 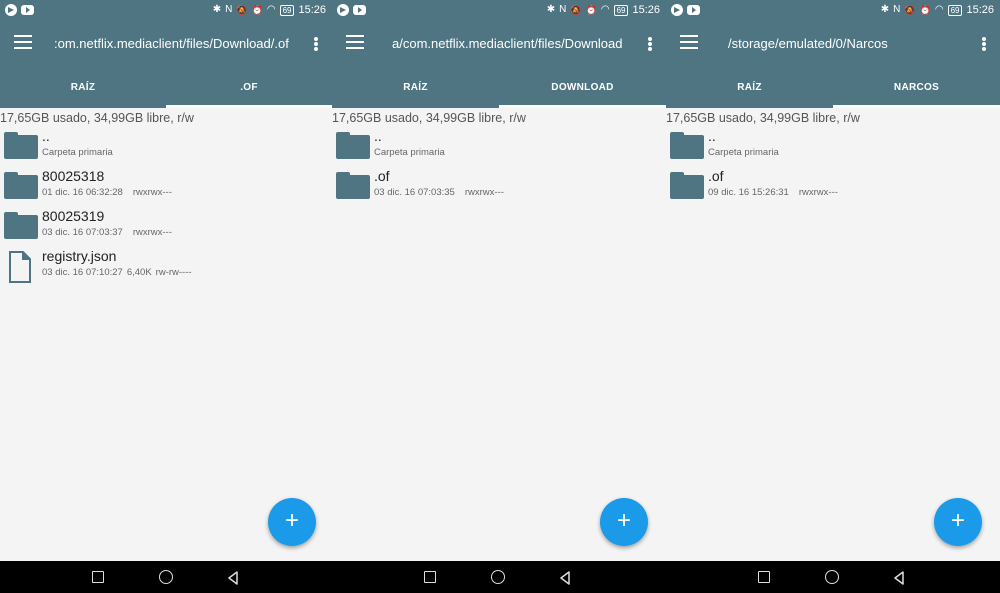 I want to click on file-meta: 09 dic. 16 15:26:31 rwxrwx---, so click(x=773, y=192).